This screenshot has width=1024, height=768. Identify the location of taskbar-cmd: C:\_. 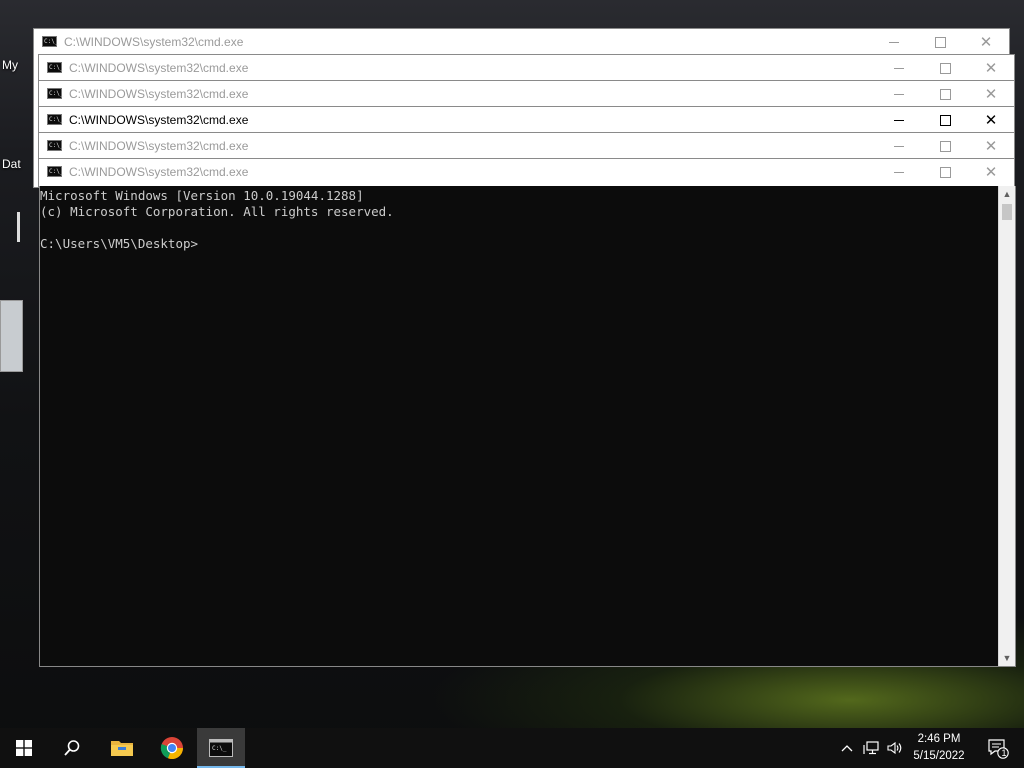
(221, 748).